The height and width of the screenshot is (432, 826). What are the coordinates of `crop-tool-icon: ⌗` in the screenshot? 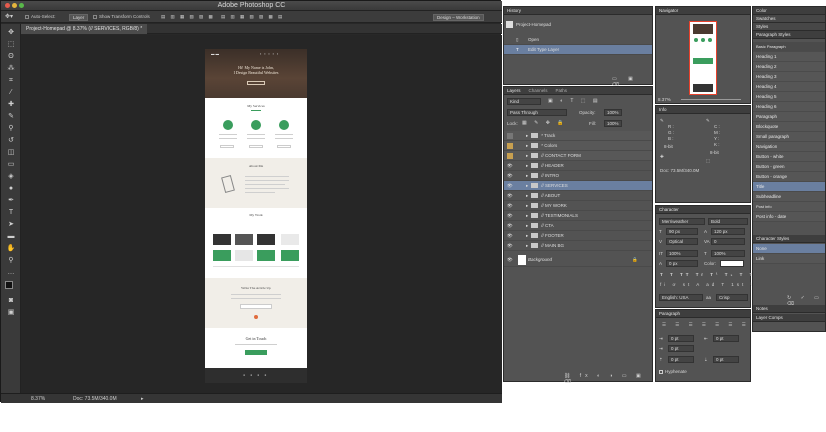 It's located at (11, 80).